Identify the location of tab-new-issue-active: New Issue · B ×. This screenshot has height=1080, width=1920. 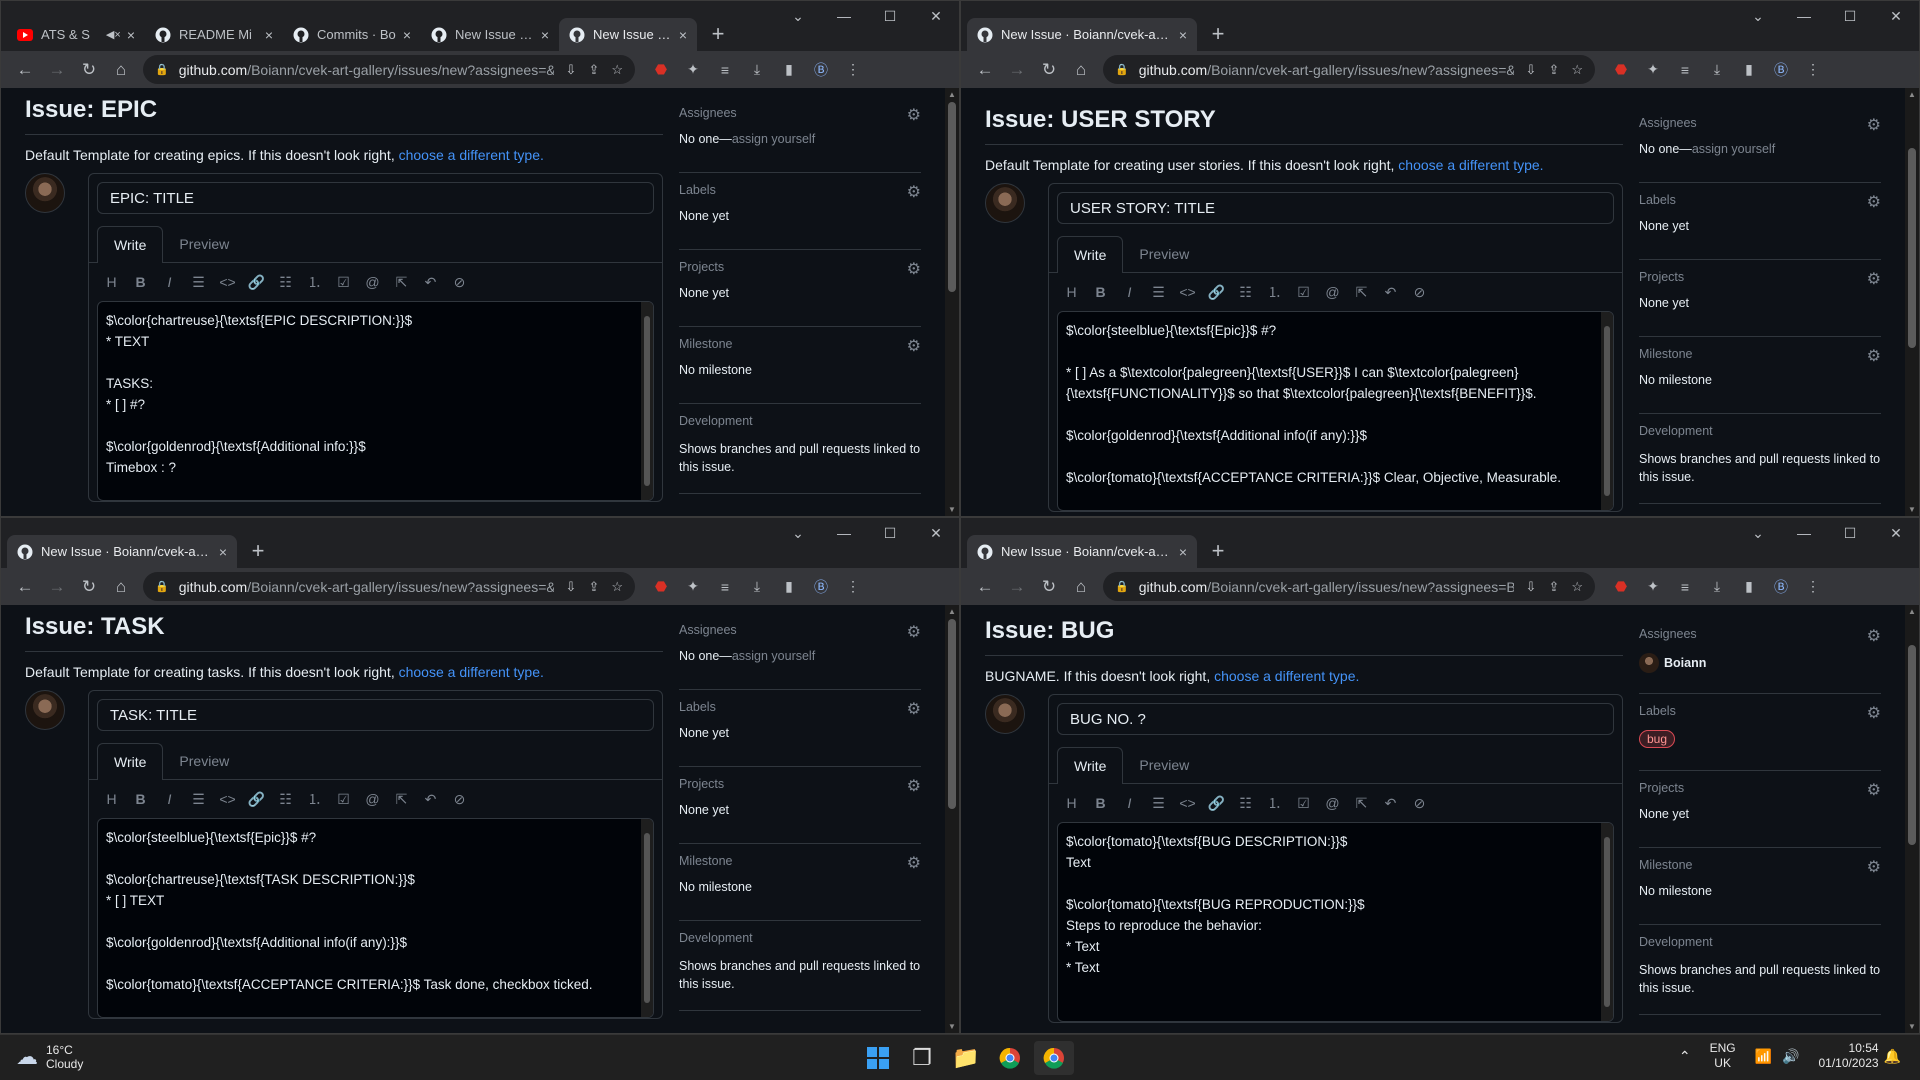
(628, 34).